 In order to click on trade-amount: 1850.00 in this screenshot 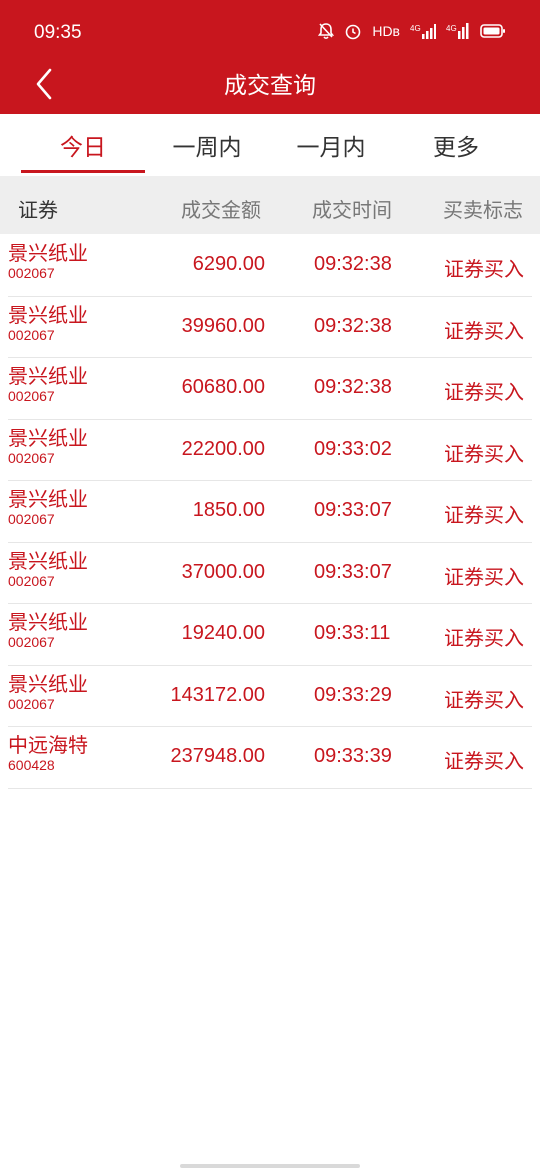, I will do `click(228, 510)`.